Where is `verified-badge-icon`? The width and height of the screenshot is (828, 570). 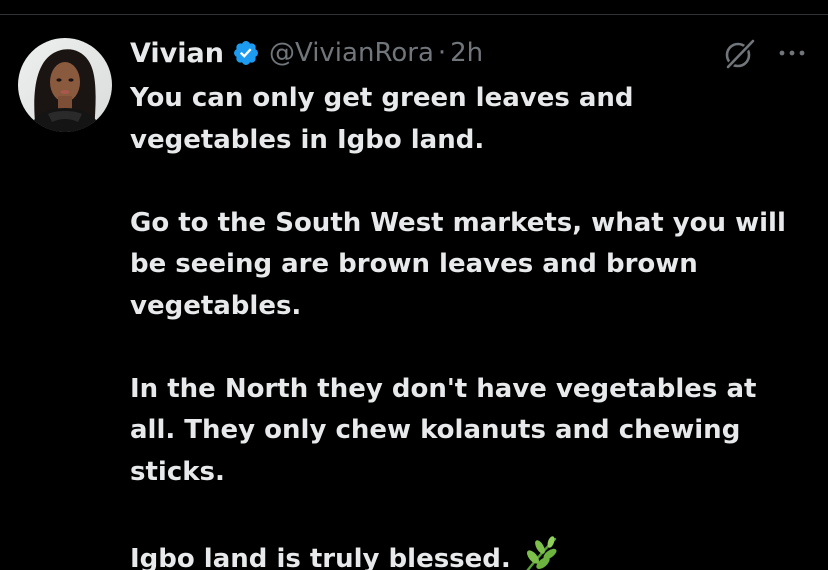
verified-badge-icon is located at coordinates (246, 53).